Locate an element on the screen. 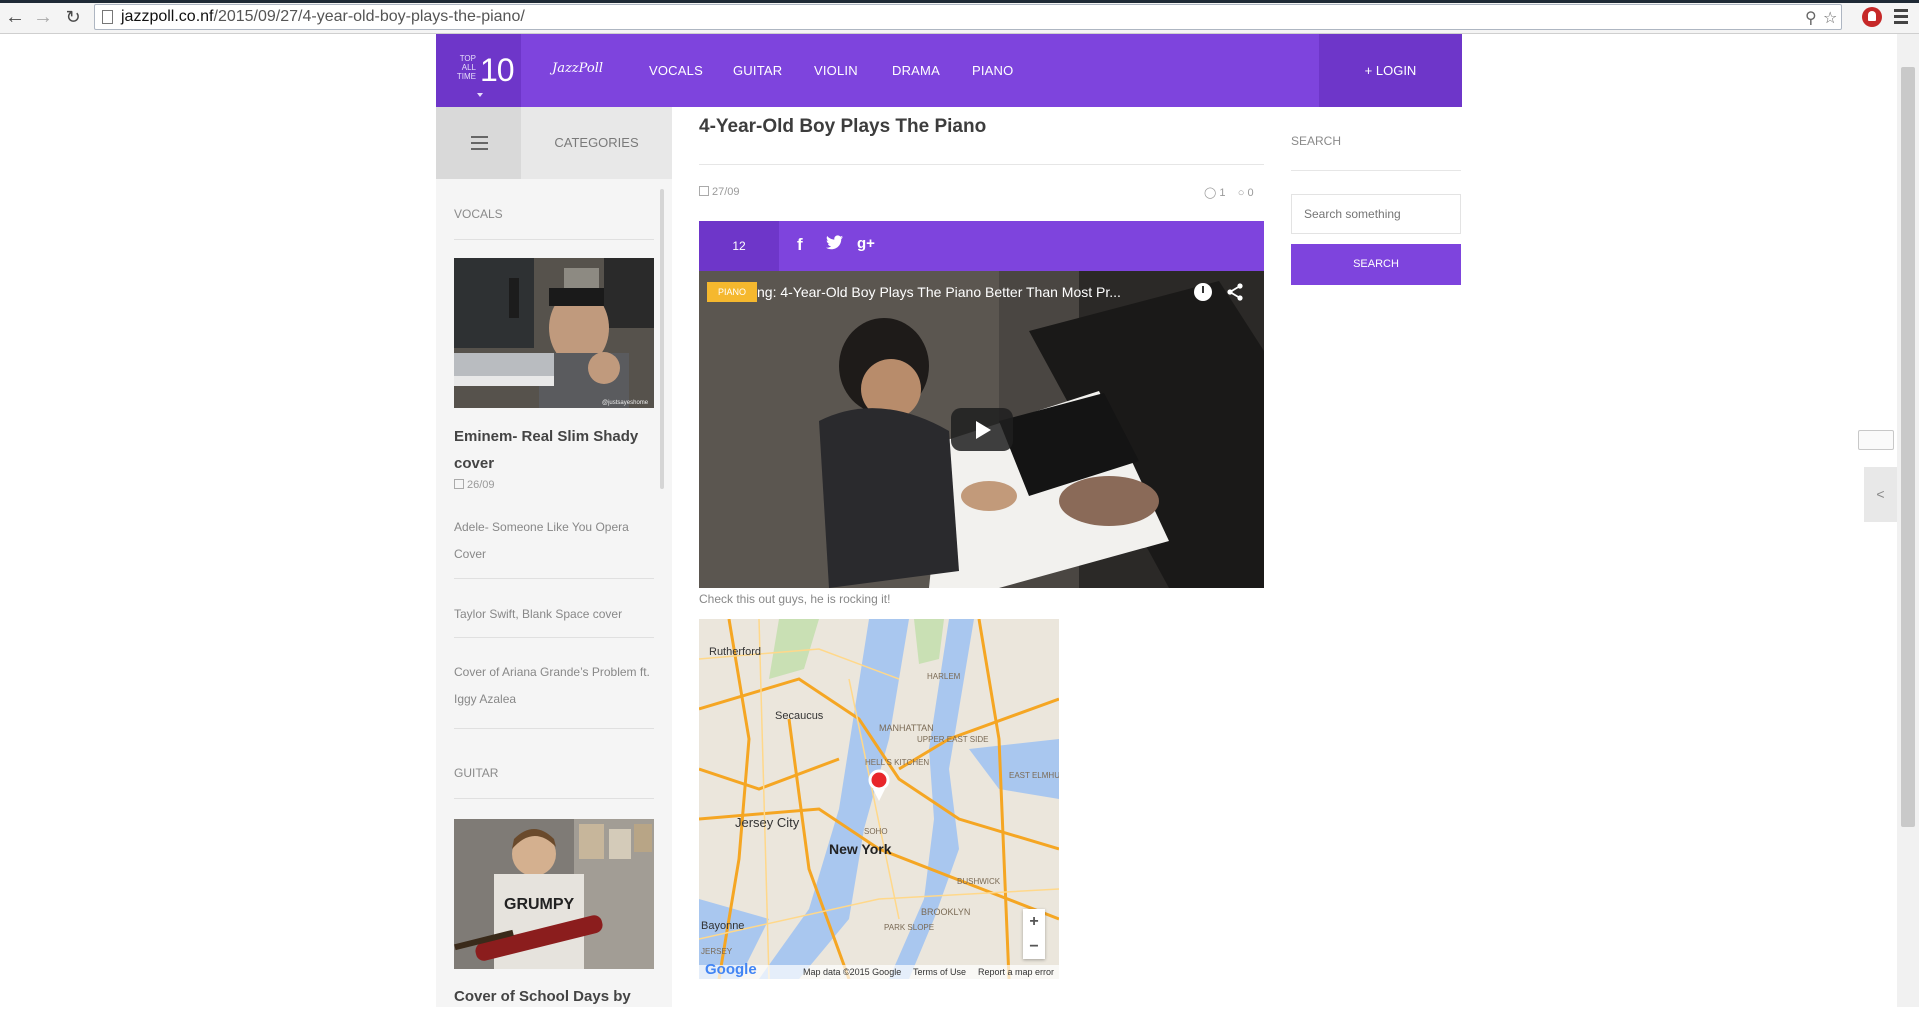 The image size is (1919, 1010). map-terms-link: Terms of Use is located at coordinates (939, 972).